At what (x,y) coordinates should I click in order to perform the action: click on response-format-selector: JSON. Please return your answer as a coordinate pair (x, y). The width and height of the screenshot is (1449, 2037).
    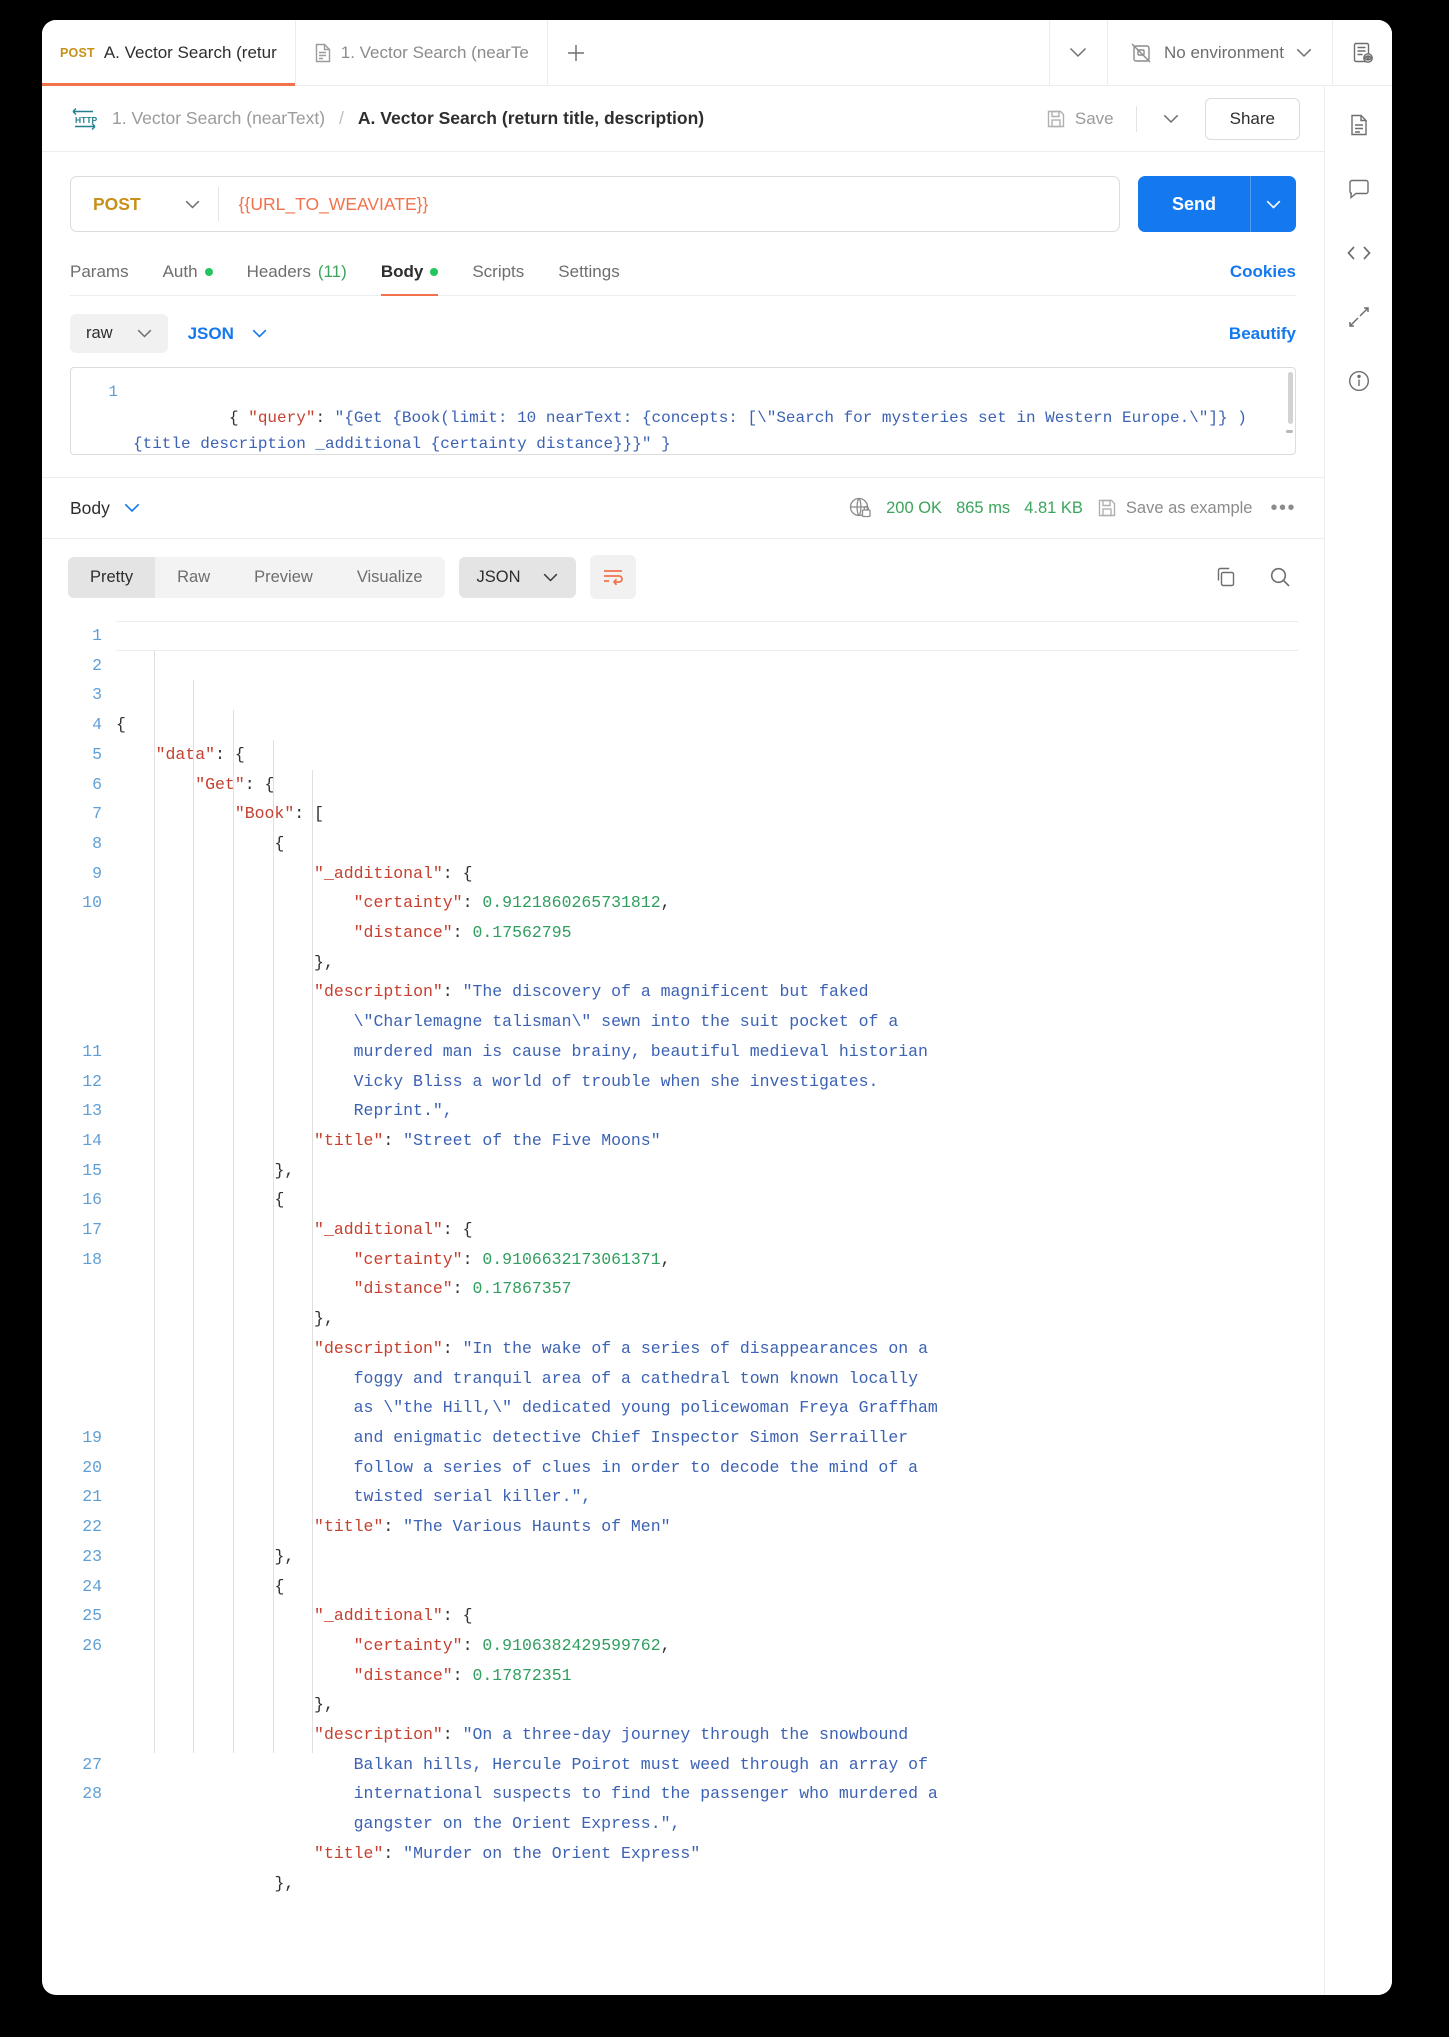
    Looking at the image, I should click on (517, 577).